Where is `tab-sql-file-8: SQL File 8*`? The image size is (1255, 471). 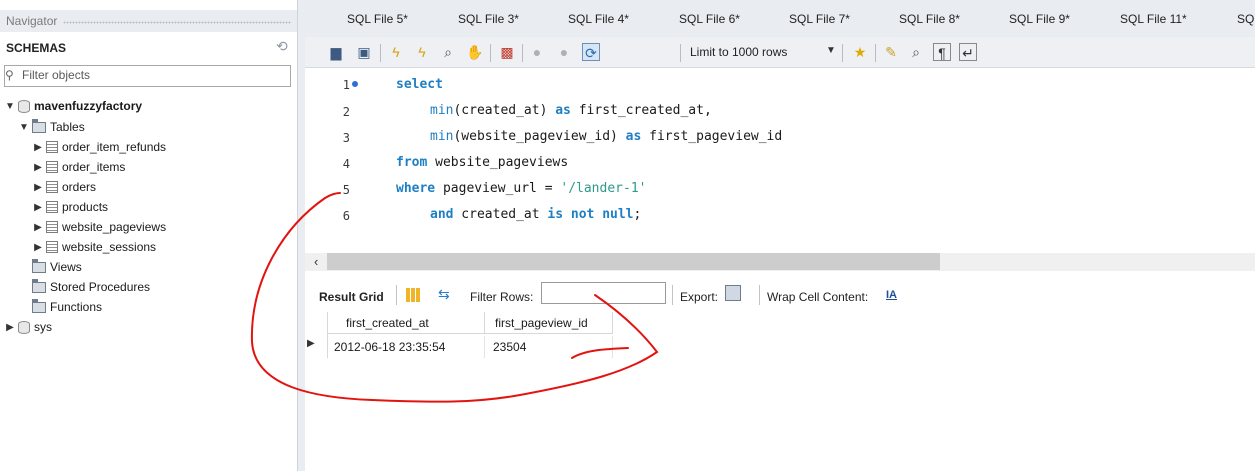
tab-sql-file-8: SQL File 8* is located at coordinates (929, 19).